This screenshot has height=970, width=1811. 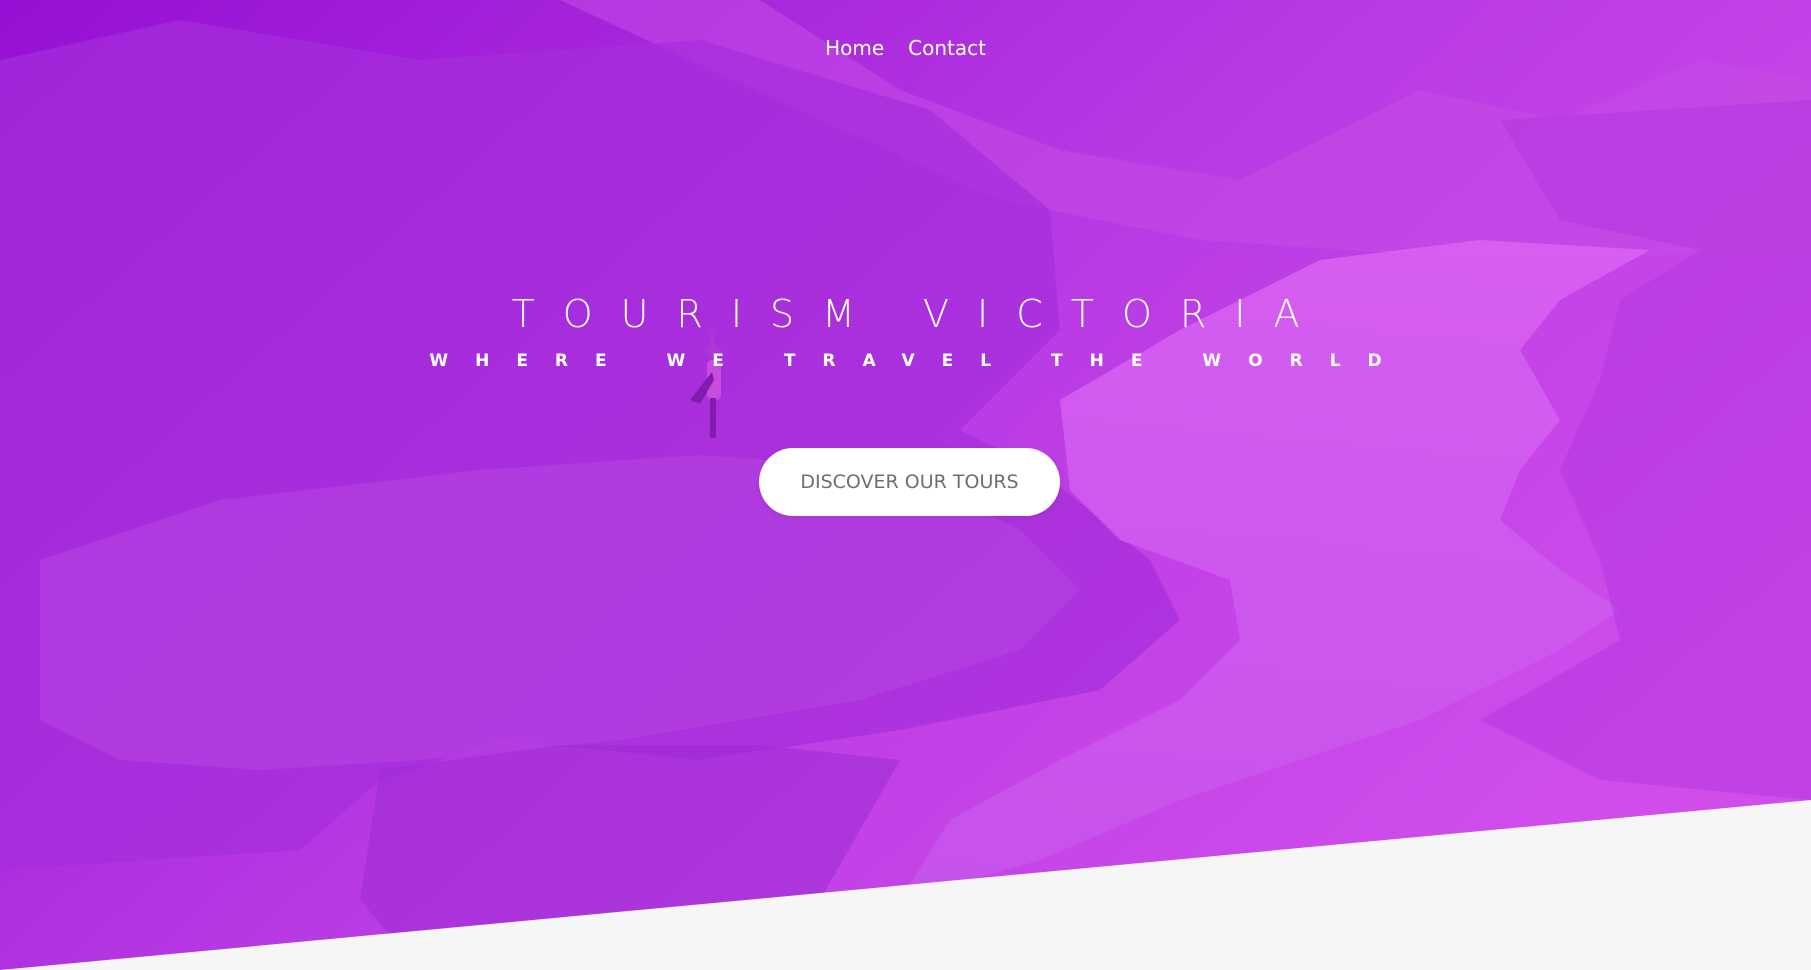 I want to click on nav-contact-link: Contact, so click(x=947, y=48).